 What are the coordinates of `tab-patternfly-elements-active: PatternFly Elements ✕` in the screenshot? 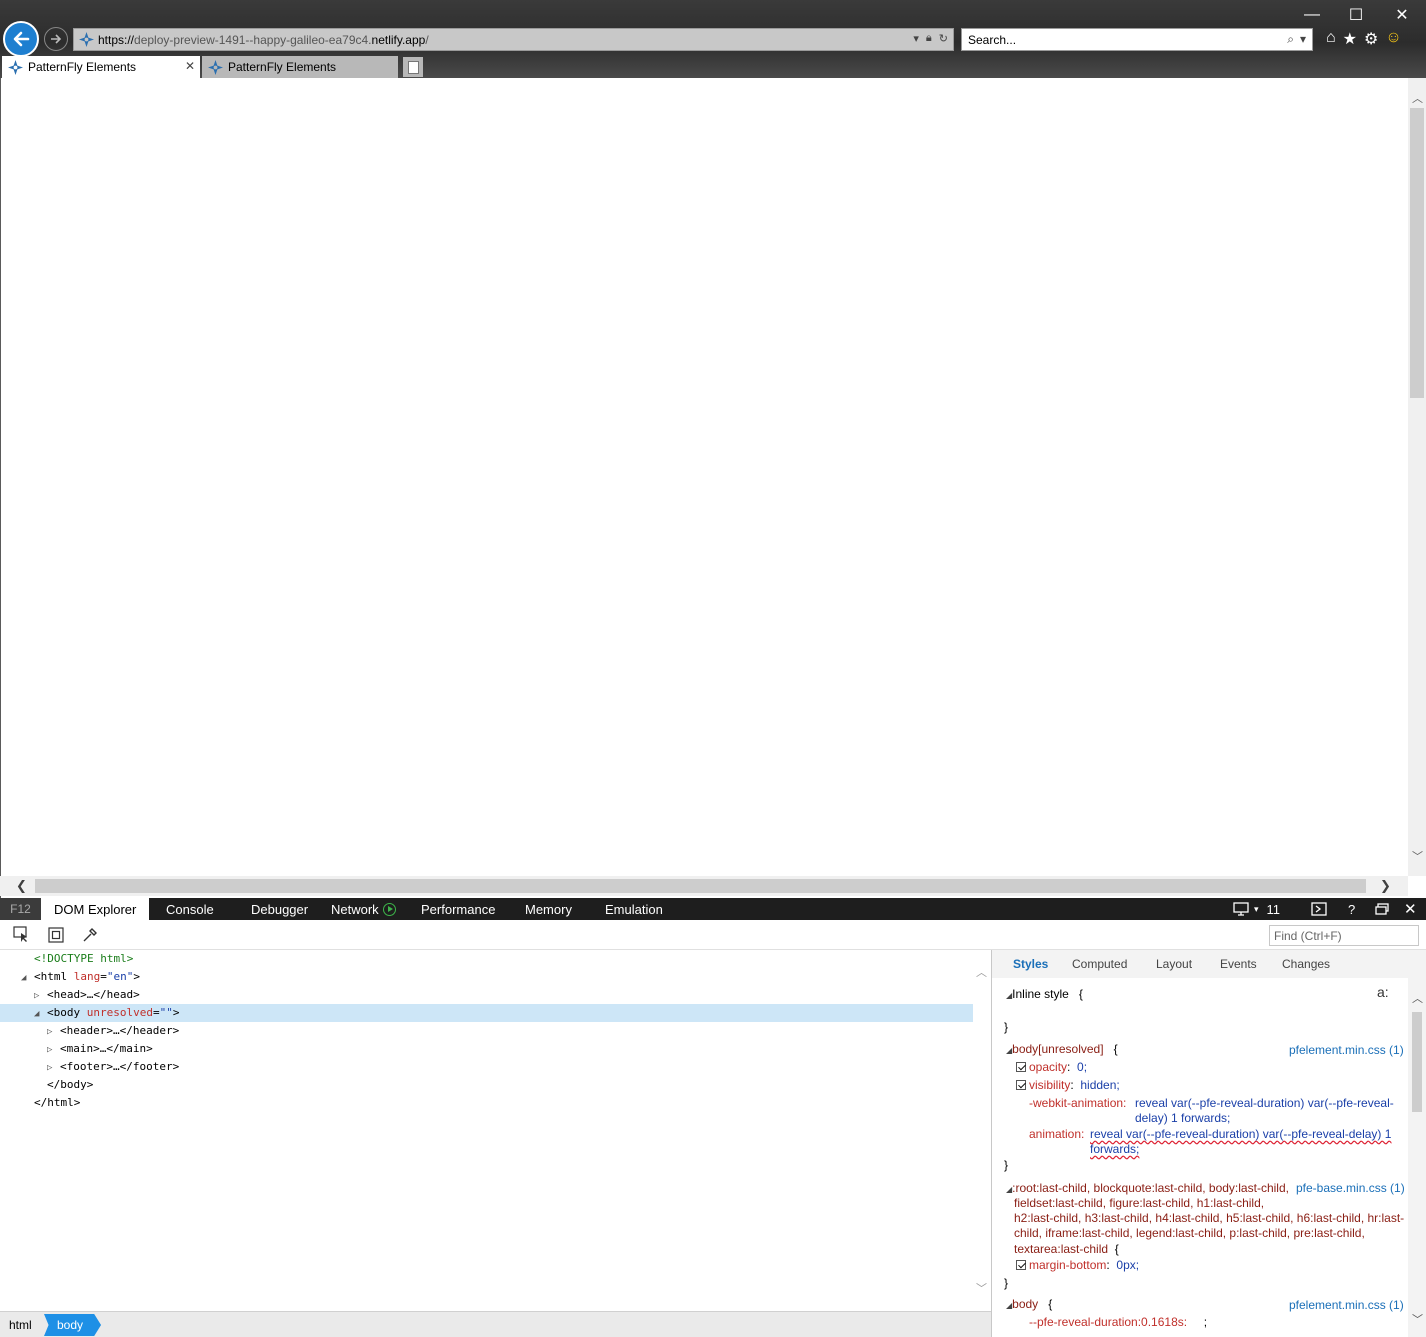 It's located at (101, 67).